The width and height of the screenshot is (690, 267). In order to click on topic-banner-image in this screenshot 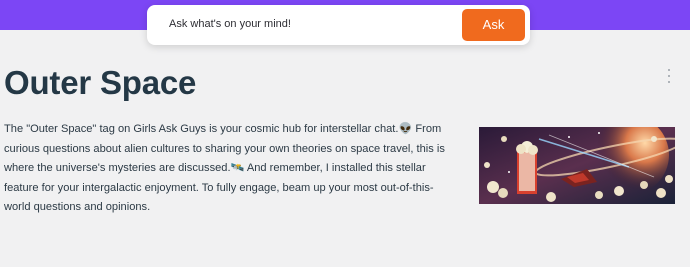, I will do `click(577, 165)`.